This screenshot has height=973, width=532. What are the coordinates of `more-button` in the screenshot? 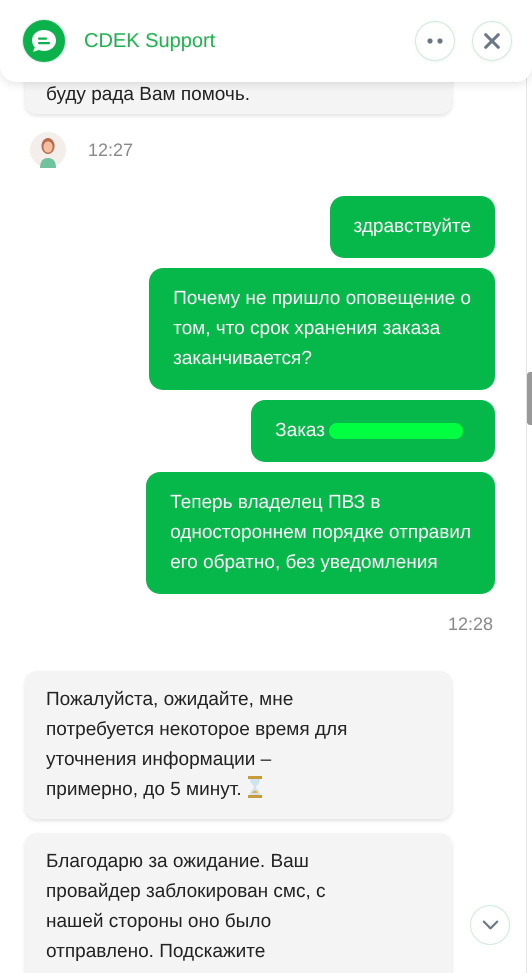 It's located at (435, 41).